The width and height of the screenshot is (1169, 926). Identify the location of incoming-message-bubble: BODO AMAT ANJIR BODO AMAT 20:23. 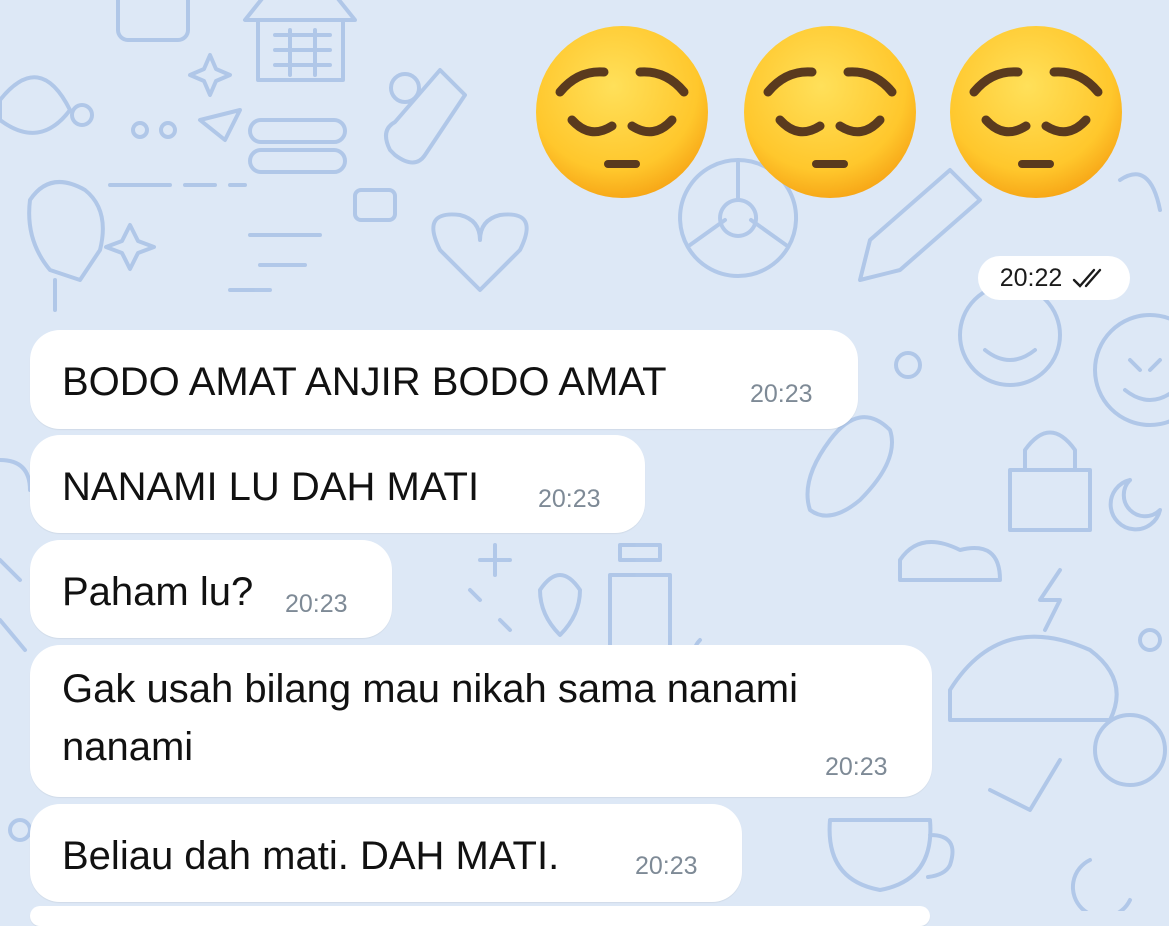
(444, 379).